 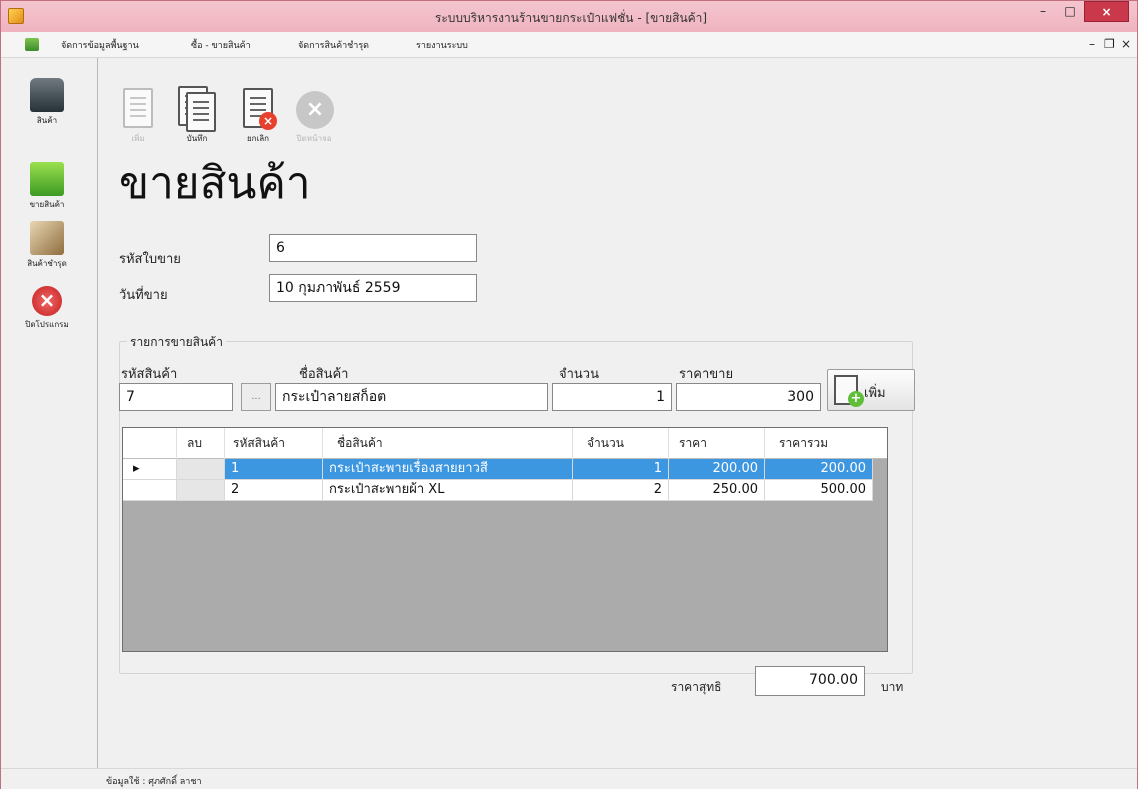 I want to click on net-total-field: 700.00, so click(x=810, y=681).